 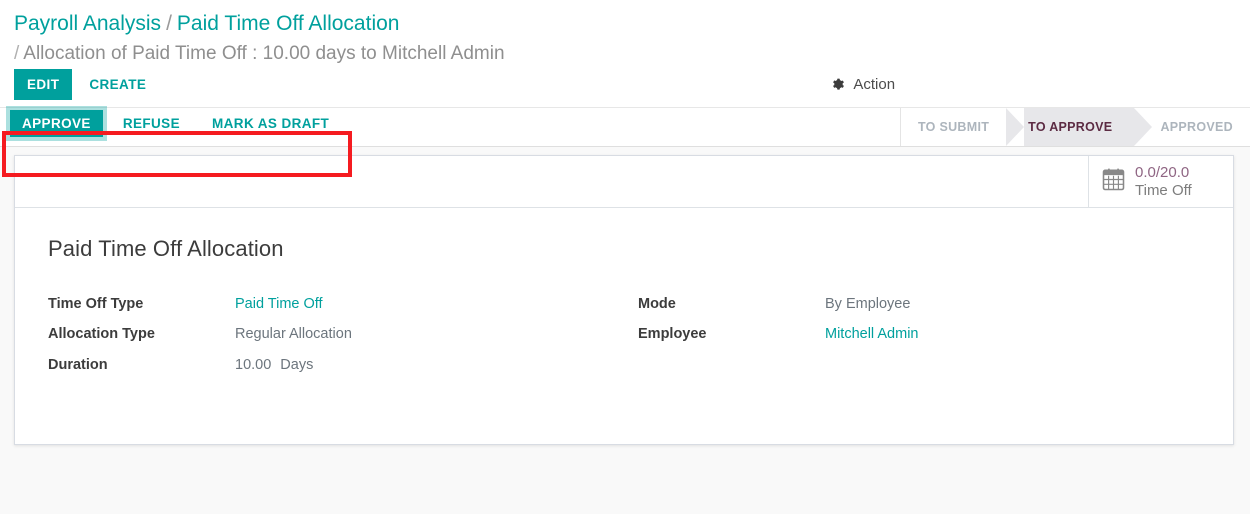 What do you see at coordinates (933, 307) in the screenshot?
I see `field-mode: Mode By Employee` at bounding box center [933, 307].